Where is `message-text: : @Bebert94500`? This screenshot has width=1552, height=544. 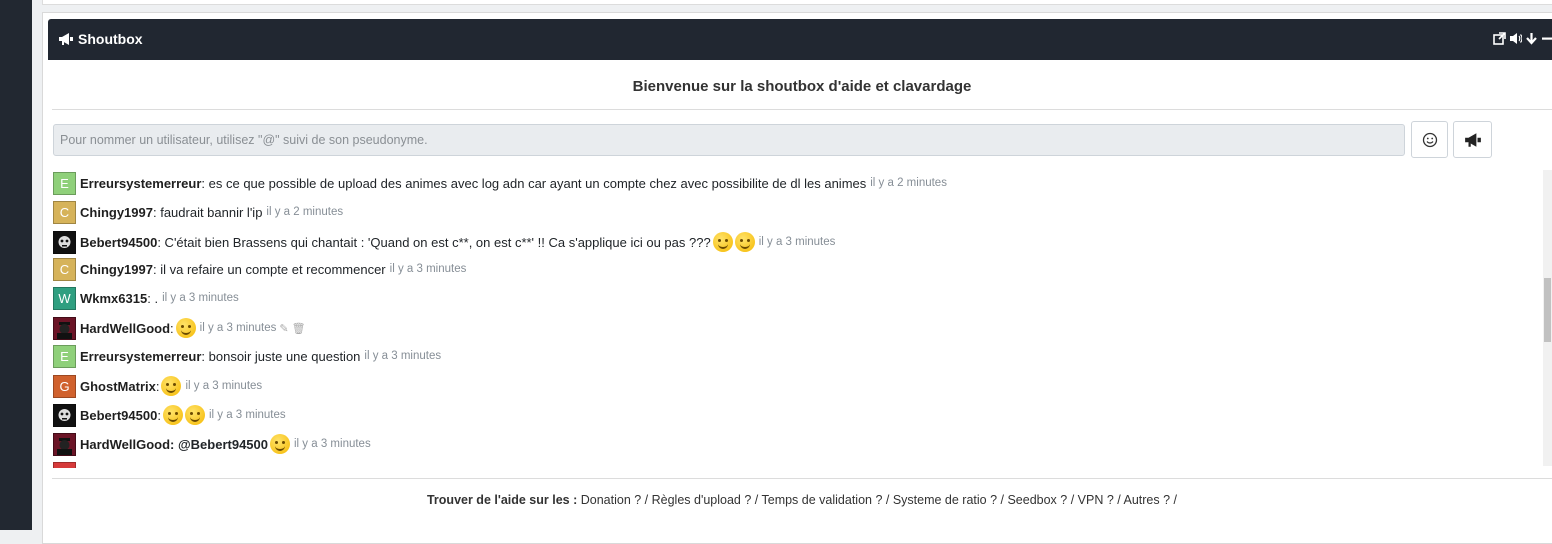
message-text: : @Bebert94500 is located at coordinates (219, 444).